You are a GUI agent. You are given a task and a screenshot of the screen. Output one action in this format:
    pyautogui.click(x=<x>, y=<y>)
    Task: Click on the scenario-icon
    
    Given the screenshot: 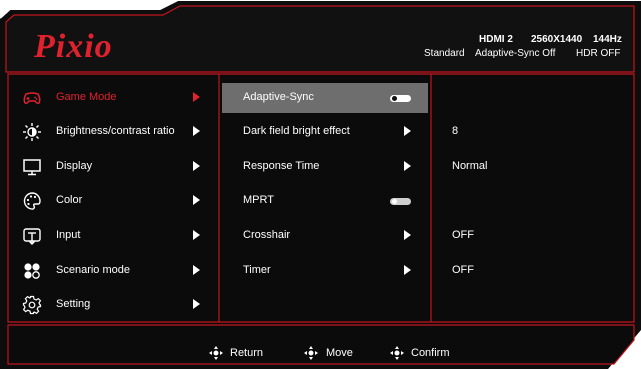 What is the action you would take?
    pyautogui.click(x=32, y=271)
    